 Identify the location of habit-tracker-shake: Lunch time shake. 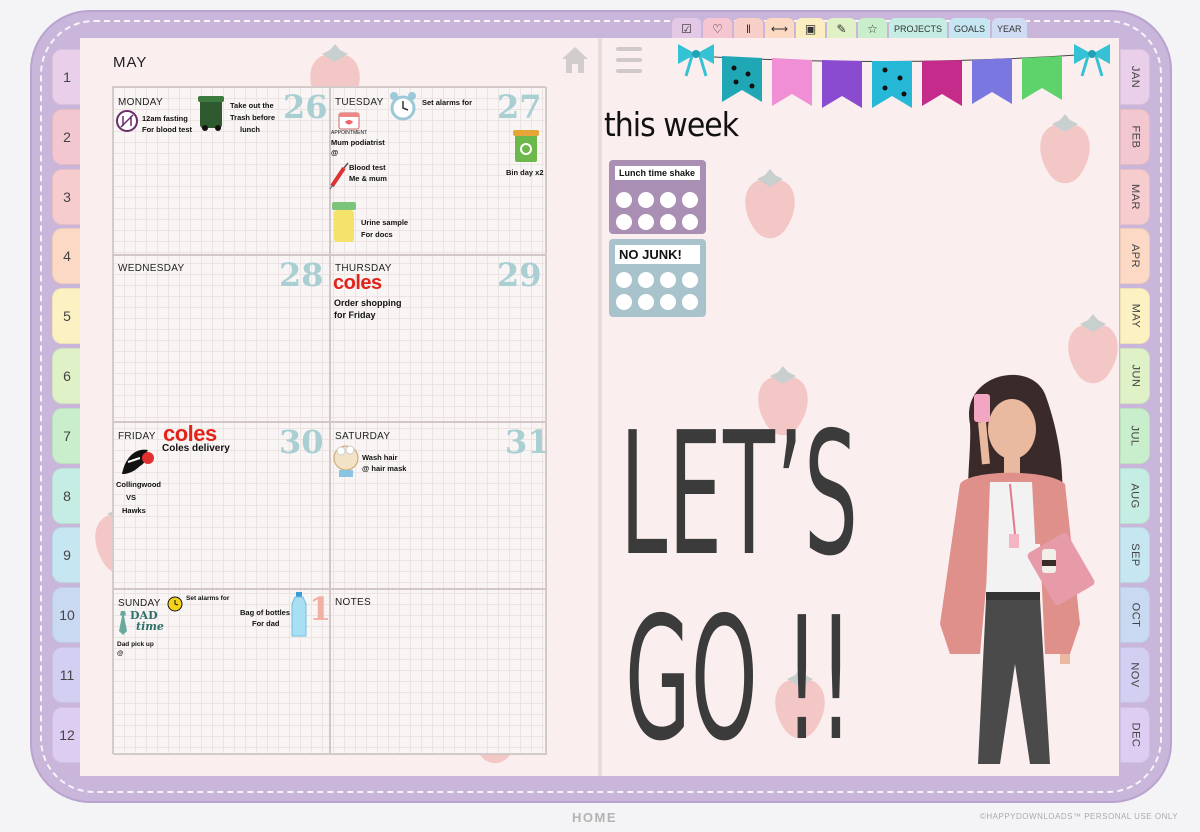
(657, 197).